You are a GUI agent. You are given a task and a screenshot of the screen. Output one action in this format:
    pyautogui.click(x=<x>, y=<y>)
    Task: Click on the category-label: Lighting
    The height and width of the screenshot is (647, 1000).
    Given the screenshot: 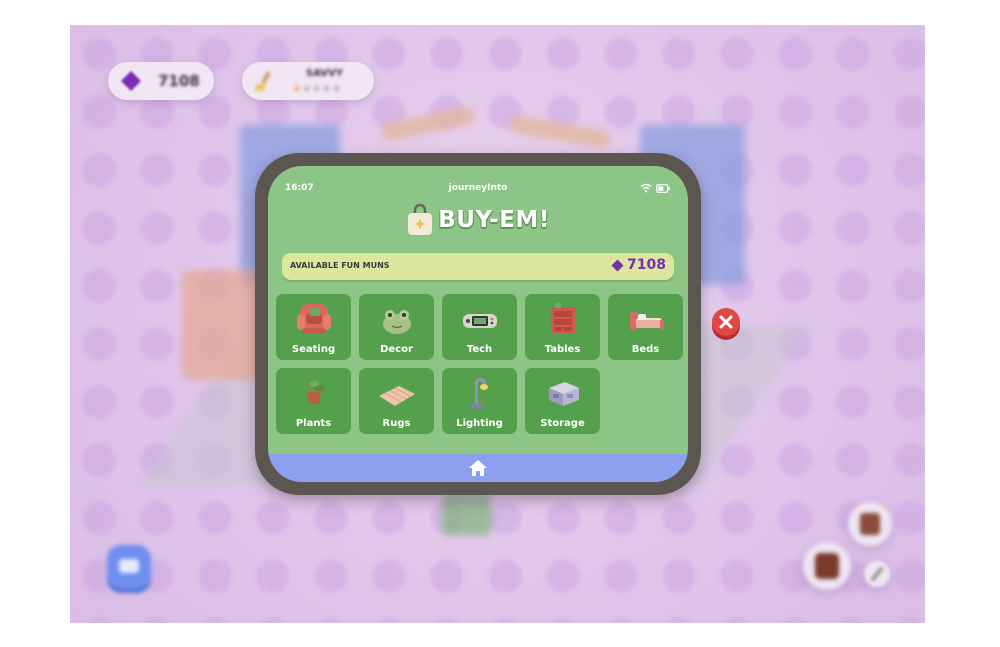 What is the action you would take?
    pyautogui.click(x=479, y=423)
    